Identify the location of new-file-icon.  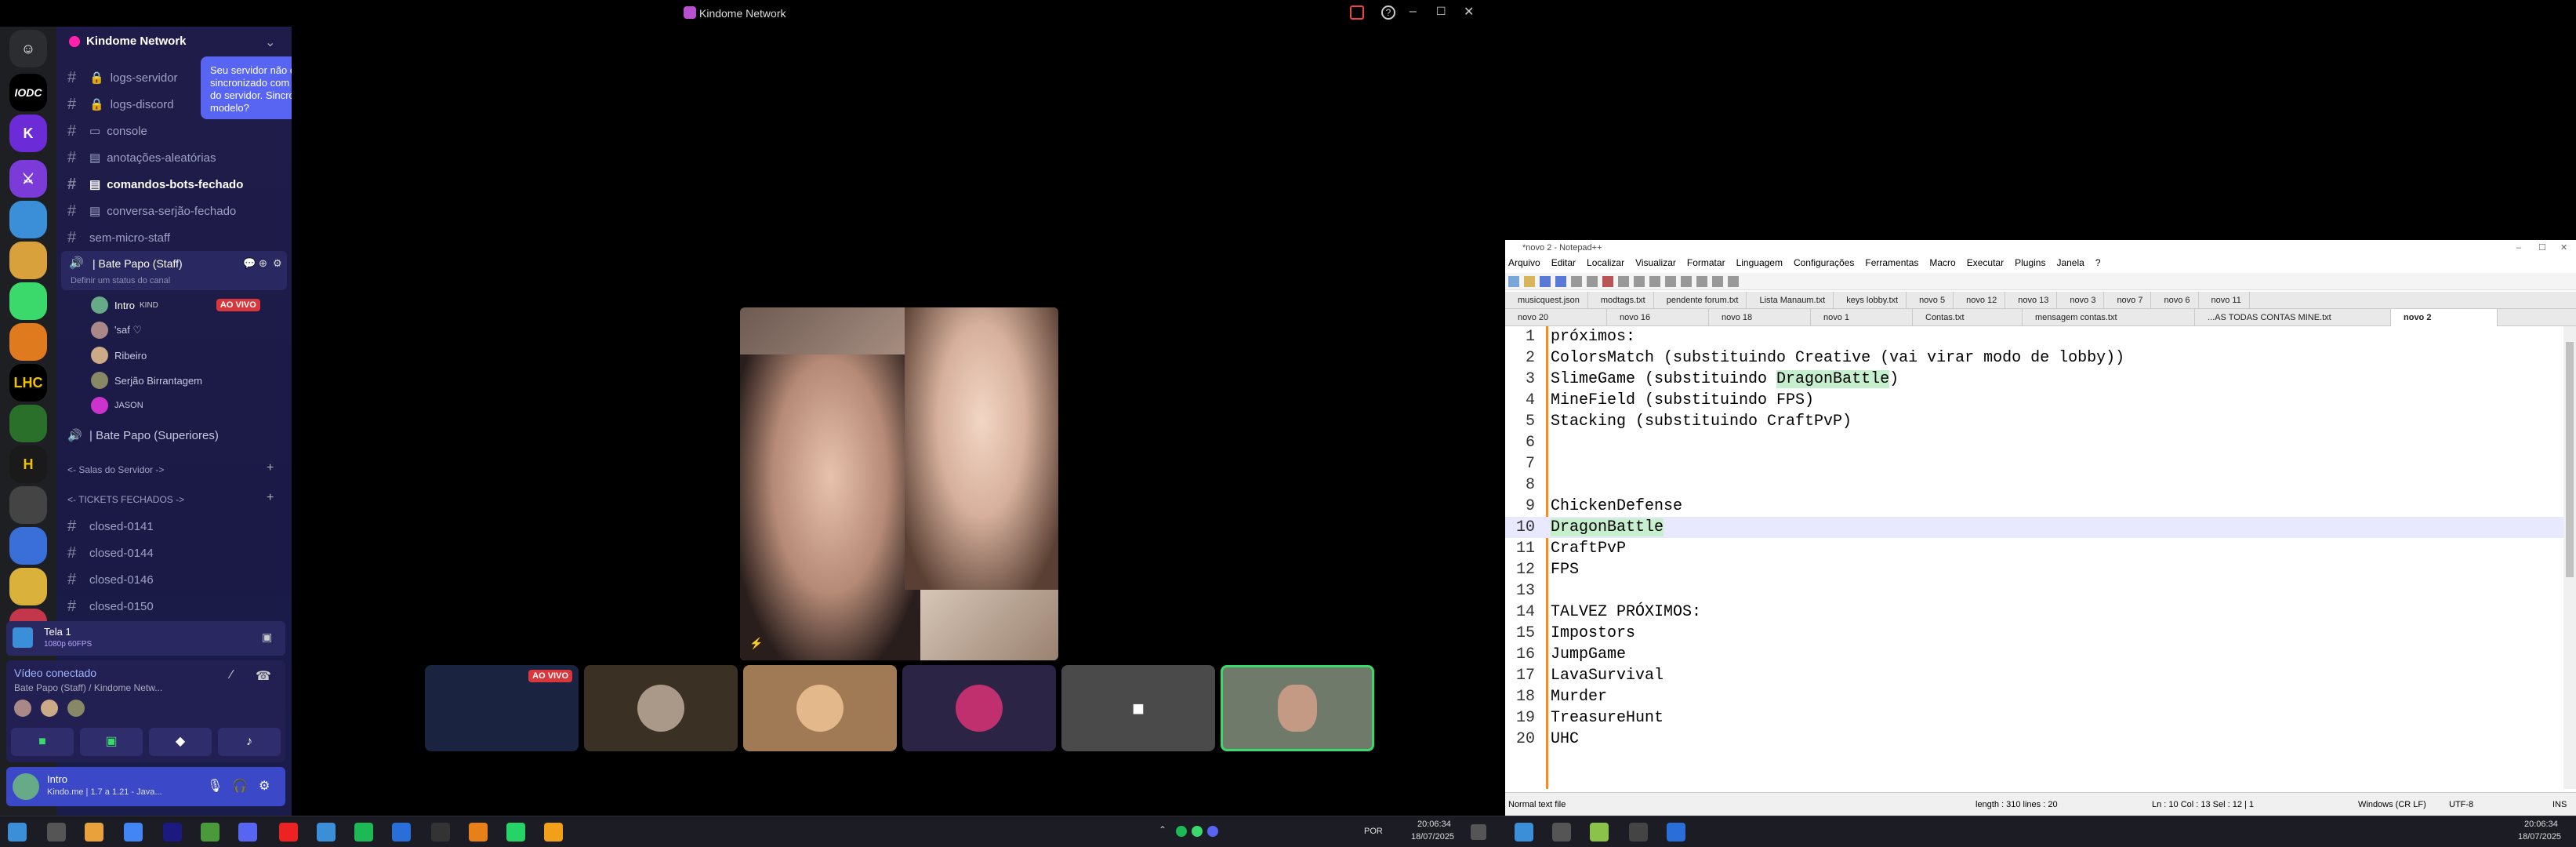
(1513, 281).